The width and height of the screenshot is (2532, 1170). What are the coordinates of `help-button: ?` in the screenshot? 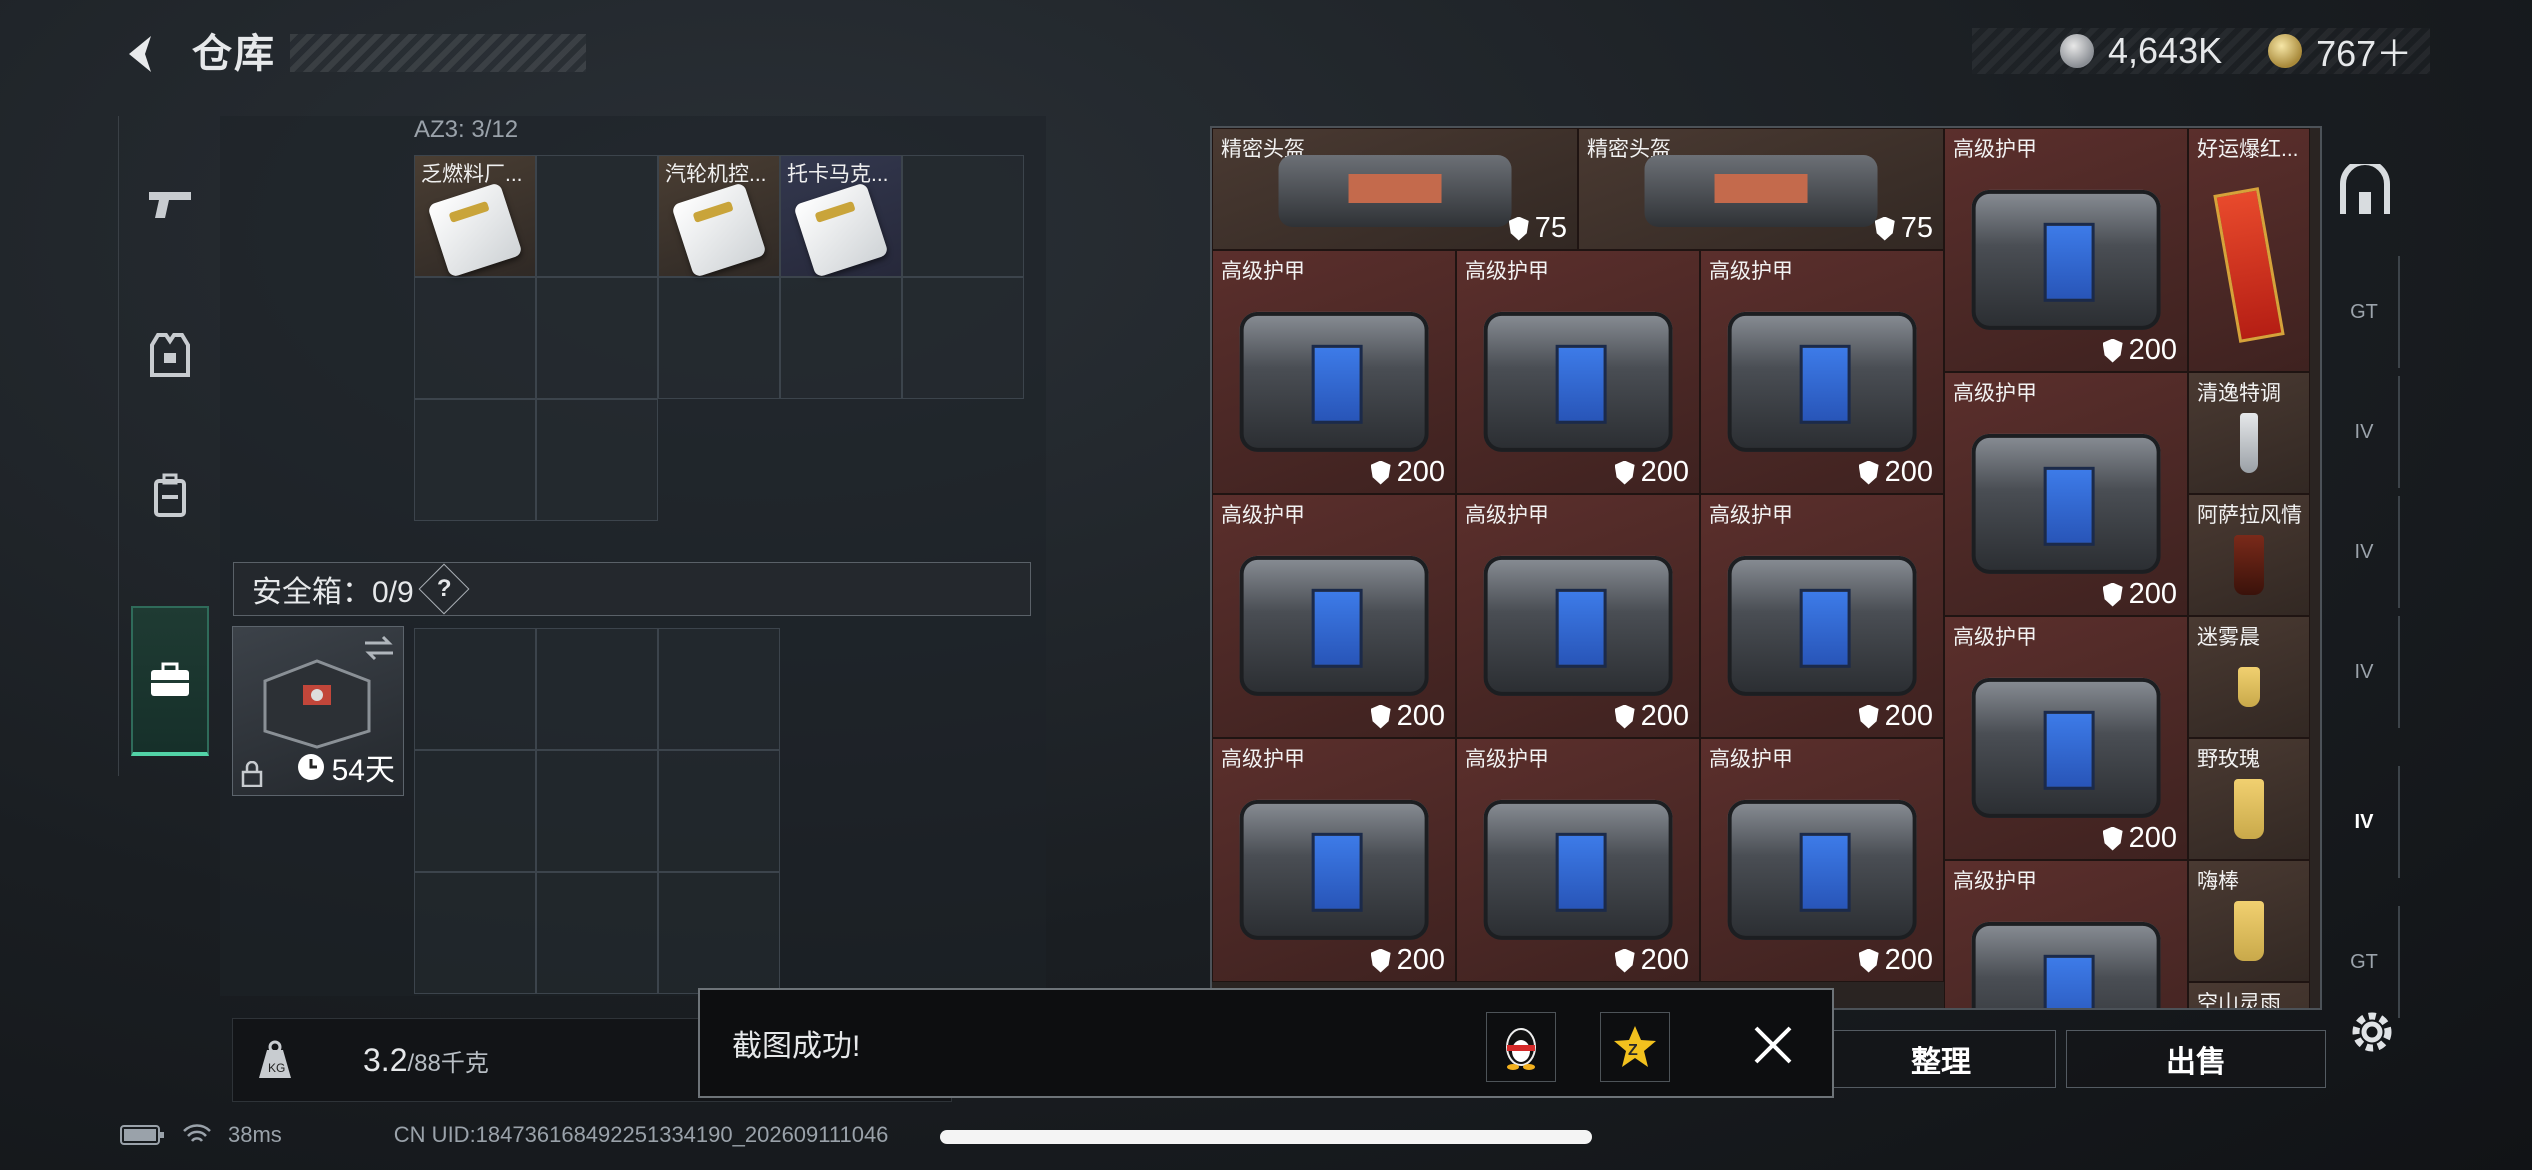 It's located at (444, 589).